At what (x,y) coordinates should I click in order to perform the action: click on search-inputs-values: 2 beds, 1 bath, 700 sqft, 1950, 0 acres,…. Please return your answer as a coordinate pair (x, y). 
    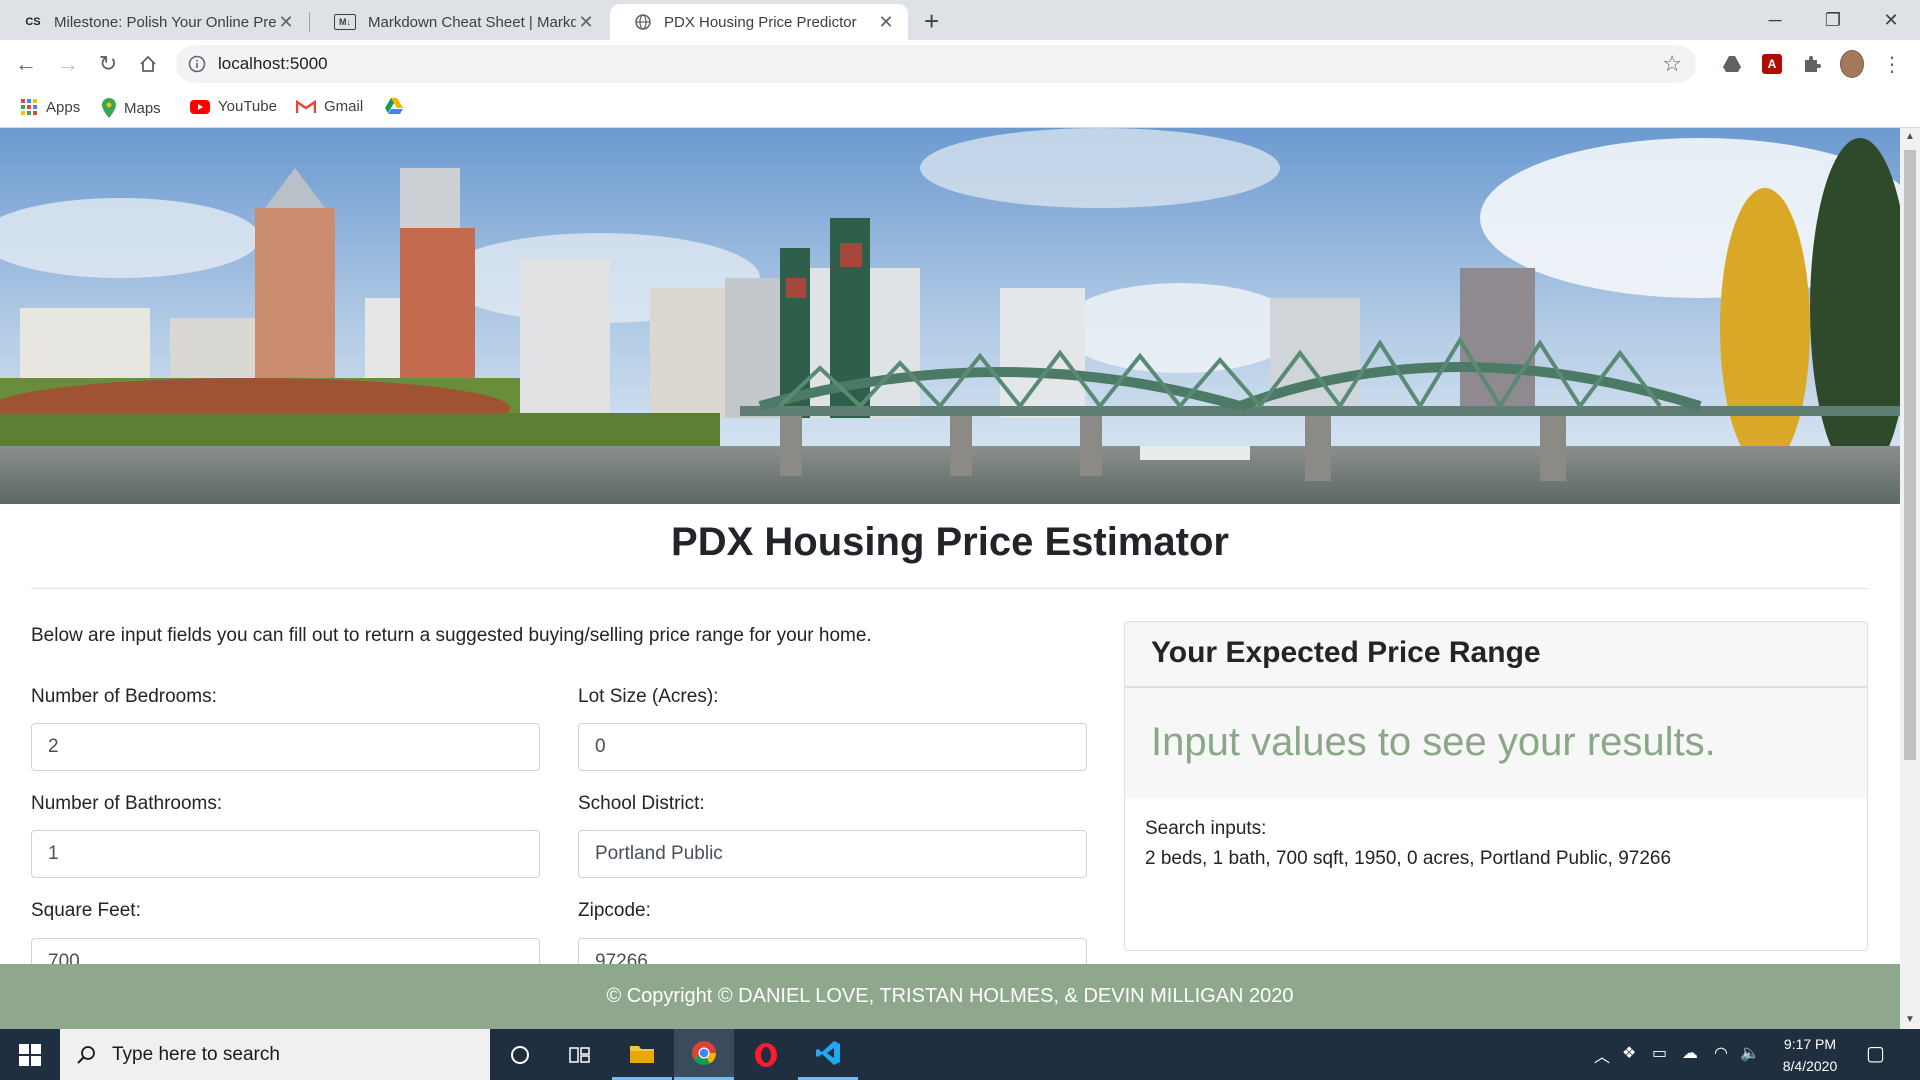
    Looking at the image, I should click on (1408, 858).